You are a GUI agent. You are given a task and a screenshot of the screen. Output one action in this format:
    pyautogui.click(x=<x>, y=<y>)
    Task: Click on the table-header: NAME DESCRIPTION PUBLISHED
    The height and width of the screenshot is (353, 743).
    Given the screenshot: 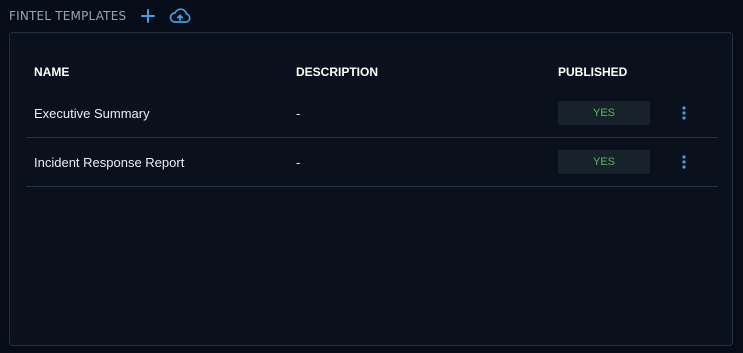 What is the action you would take?
    pyautogui.click(x=372, y=71)
    